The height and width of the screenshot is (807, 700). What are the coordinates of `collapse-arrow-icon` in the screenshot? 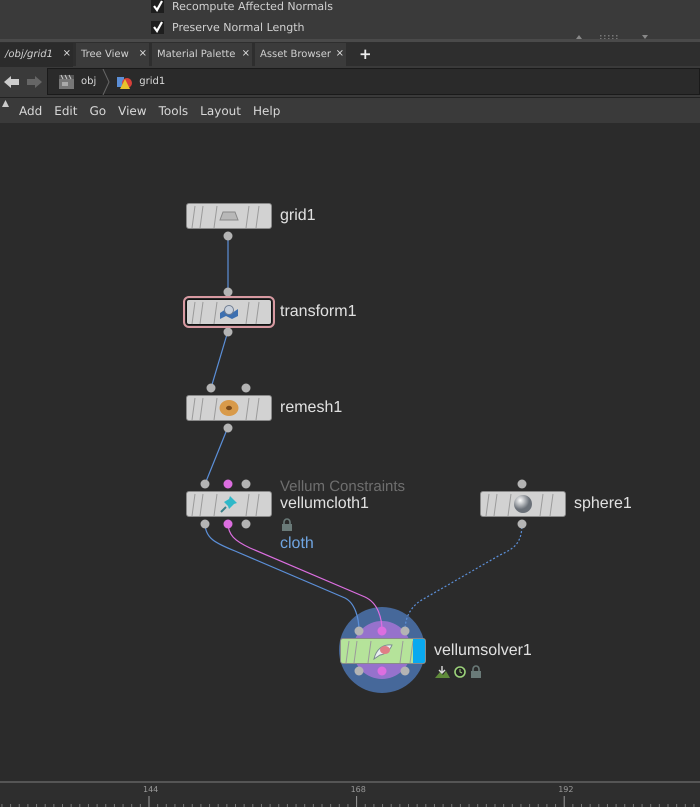 It's located at (5, 103).